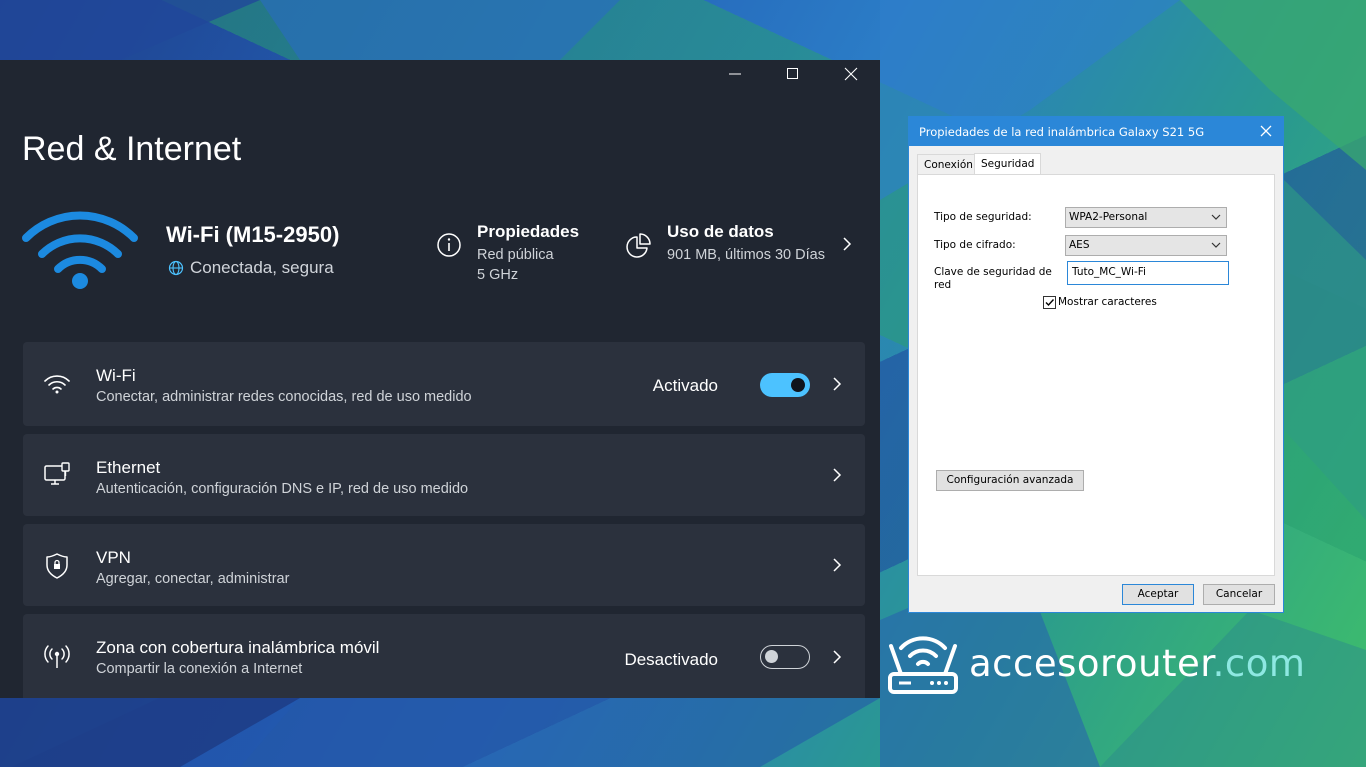 The width and height of the screenshot is (1366, 767). Describe the element at coordinates (983, 217) in the screenshot. I see `security-type-label: Tipo de seguridad:` at that location.